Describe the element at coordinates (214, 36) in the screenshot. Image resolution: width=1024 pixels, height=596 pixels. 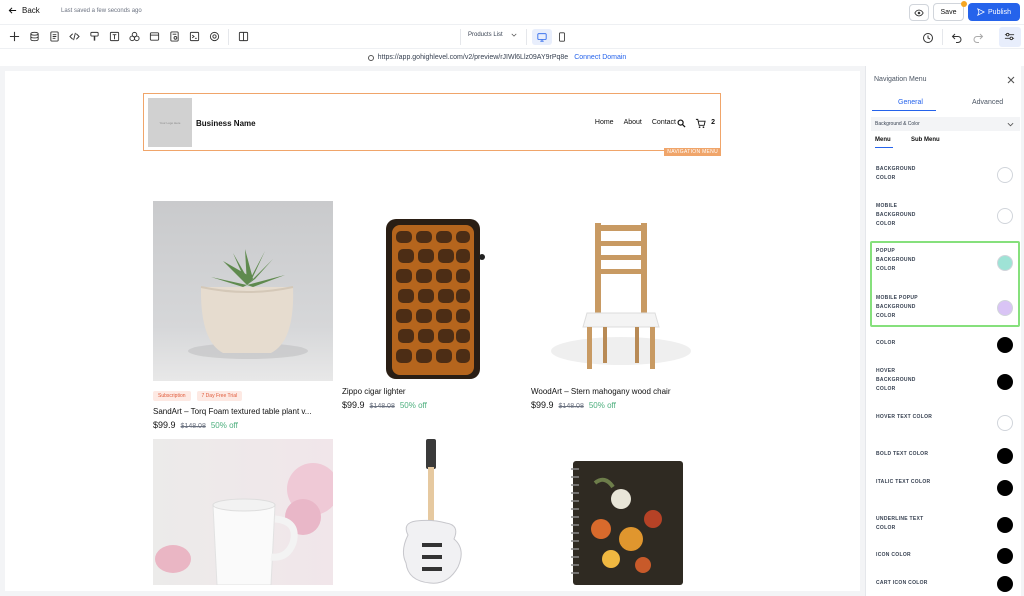
I see `integrations-icon` at that location.